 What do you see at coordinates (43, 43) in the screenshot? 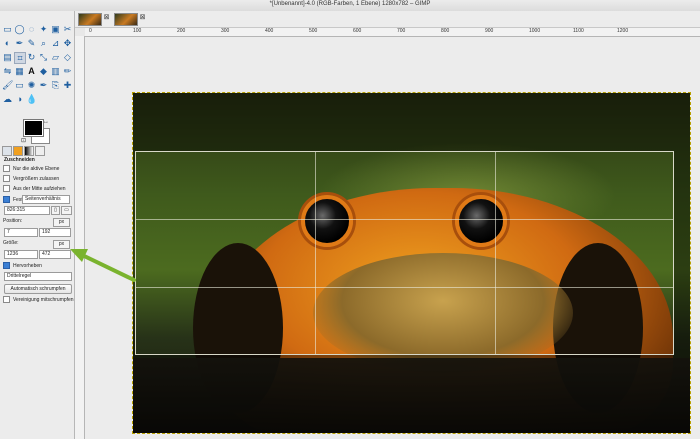
I see `zoom-icon: ⌕` at bounding box center [43, 43].